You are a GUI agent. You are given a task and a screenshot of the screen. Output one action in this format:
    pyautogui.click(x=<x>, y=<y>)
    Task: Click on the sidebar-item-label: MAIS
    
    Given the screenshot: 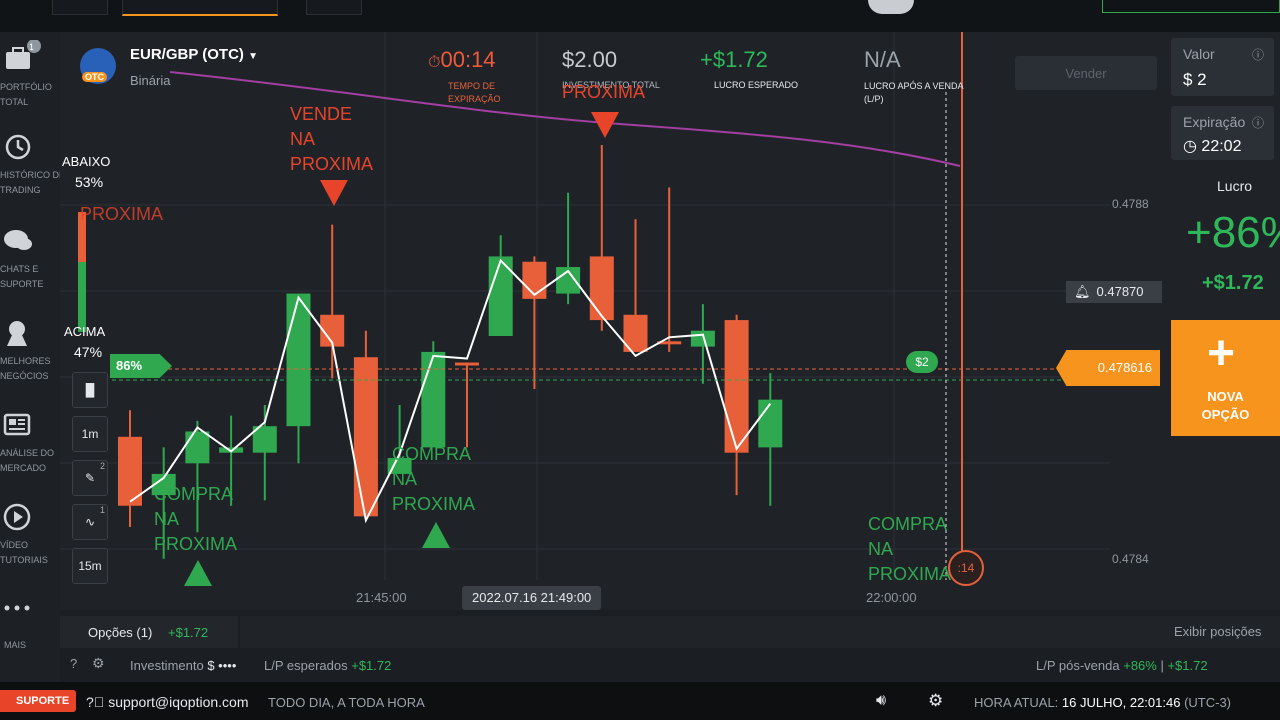 What is the action you would take?
    pyautogui.click(x=15, y=645)
    